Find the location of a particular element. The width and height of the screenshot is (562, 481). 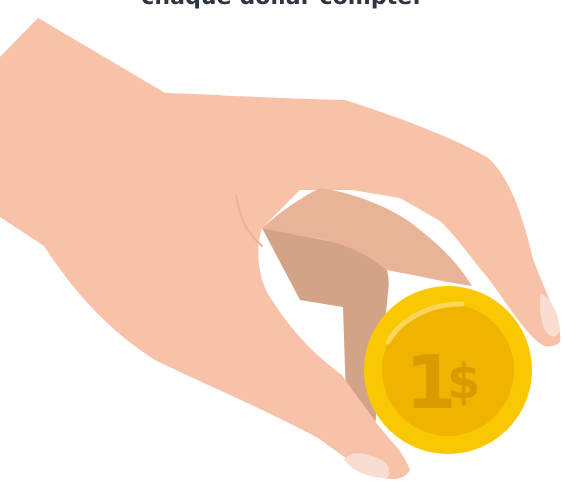

coin-dollar-sign: $ is located at coordinates (463, 382).